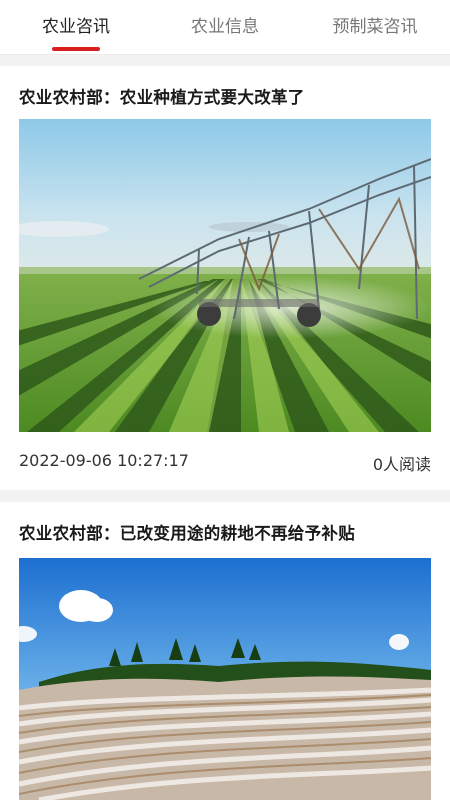  I want to click on tab-label: 农业信息, so click(225, 27).